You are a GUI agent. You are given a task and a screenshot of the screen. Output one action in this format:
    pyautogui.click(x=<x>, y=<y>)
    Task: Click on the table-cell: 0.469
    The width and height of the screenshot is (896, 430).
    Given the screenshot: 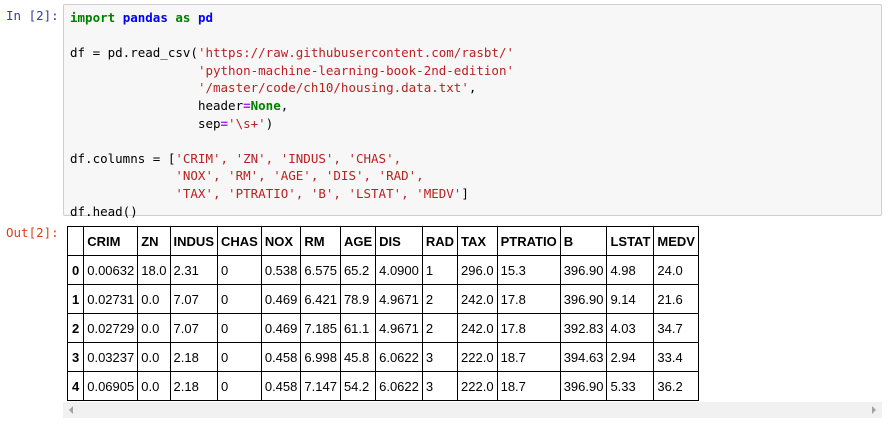 What is the action you would take?
    pyautogui.click(x=281, y=328)
    